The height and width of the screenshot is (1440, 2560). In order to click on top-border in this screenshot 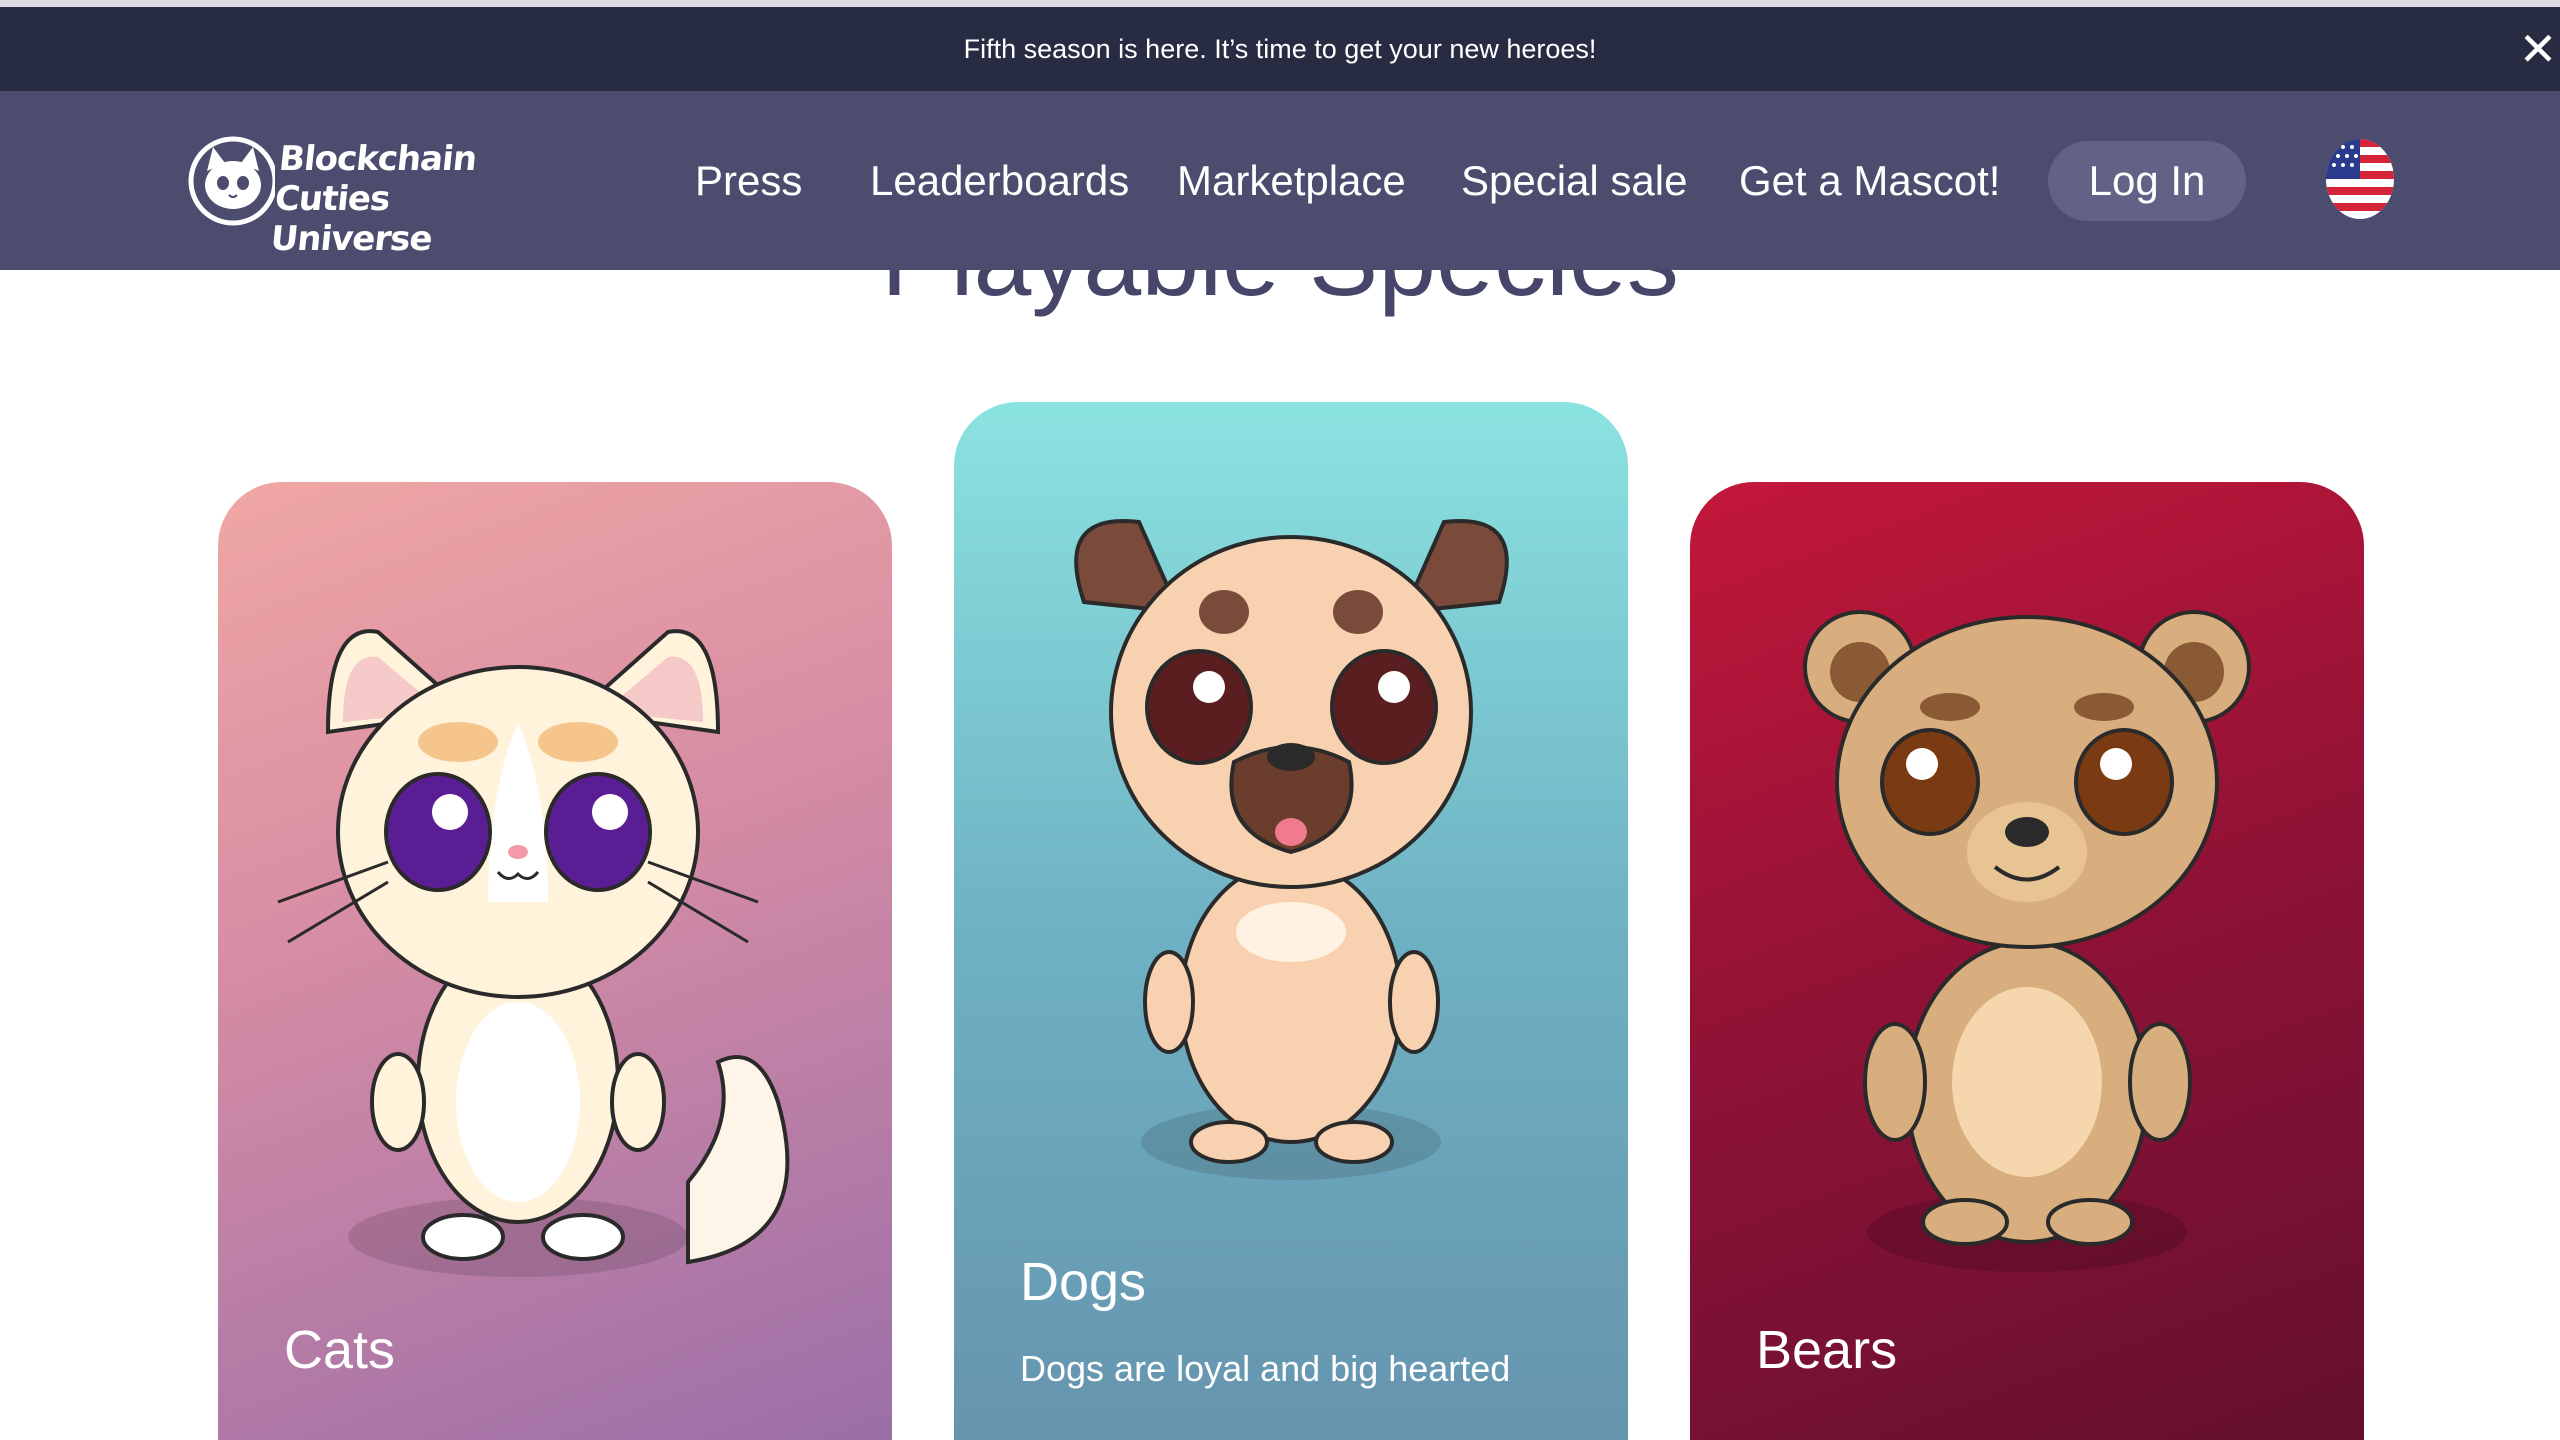, I will do `click(1280, 3)`.